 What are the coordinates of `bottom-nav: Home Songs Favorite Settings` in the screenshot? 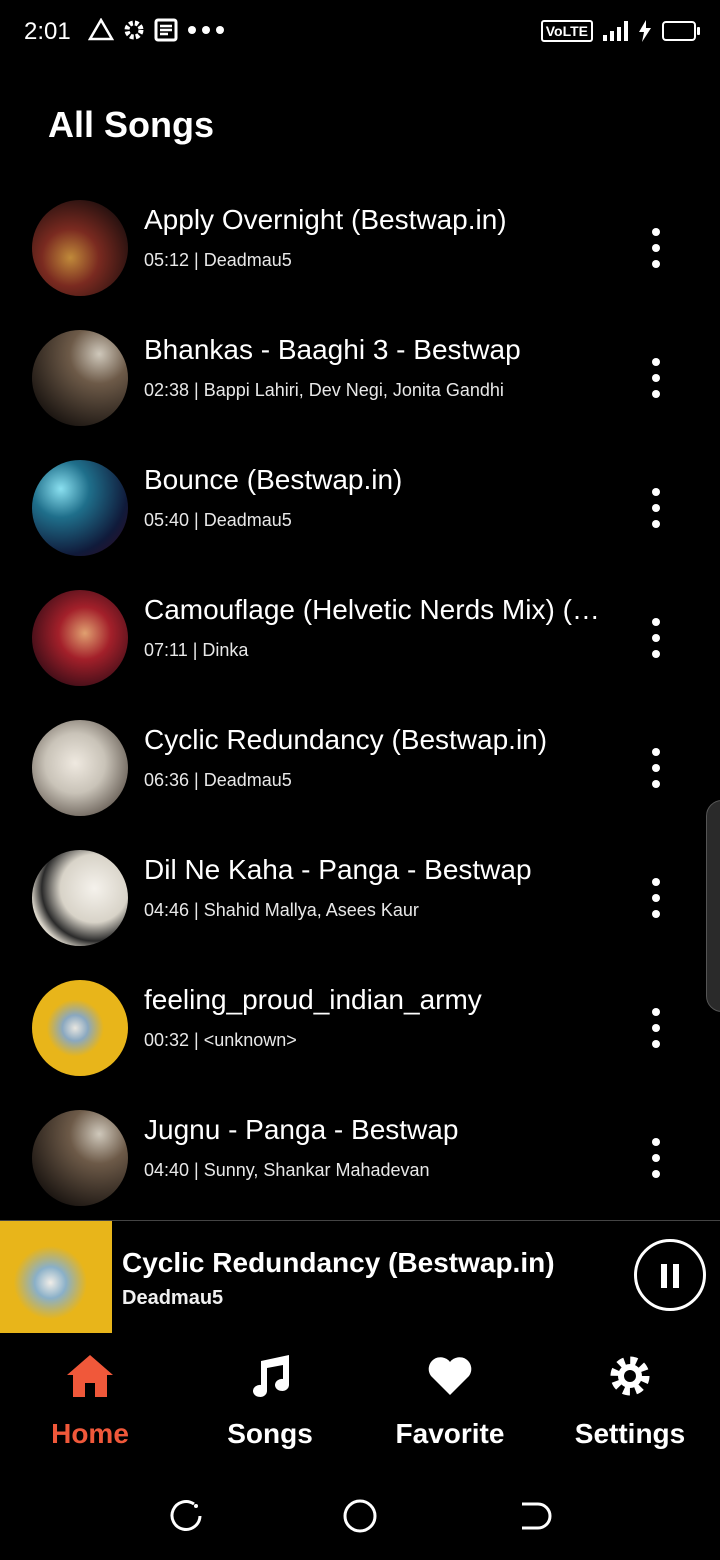 It's located at (360, 1402).